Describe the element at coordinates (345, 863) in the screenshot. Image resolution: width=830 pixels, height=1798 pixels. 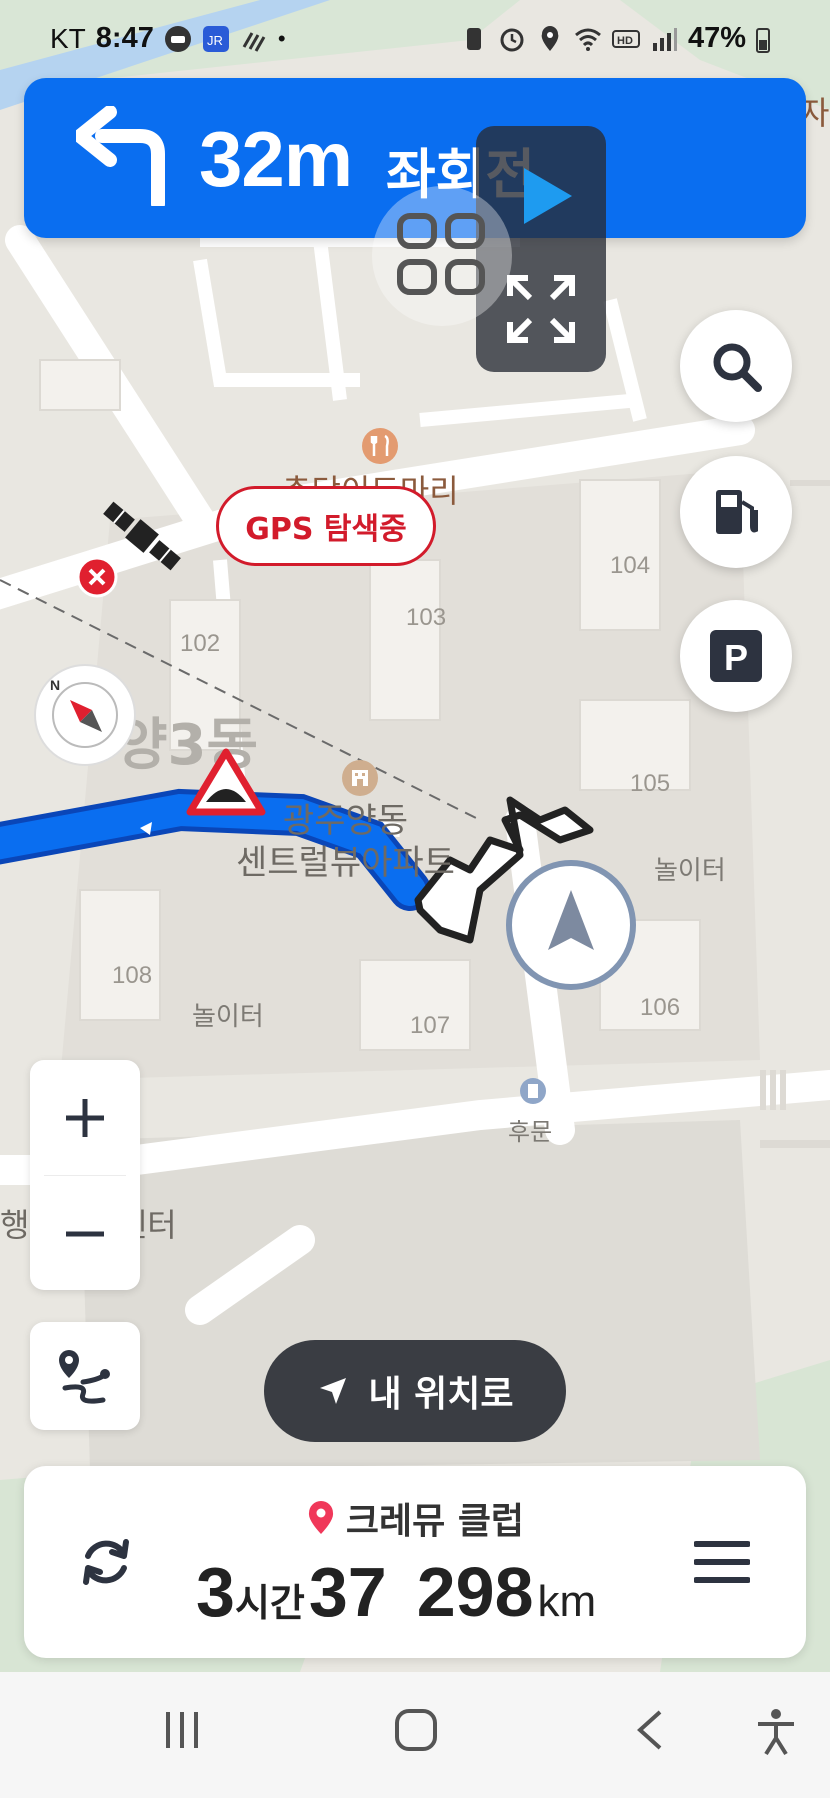
I see `apartment-label-line2: 센트럴뷰아파트` at that location.